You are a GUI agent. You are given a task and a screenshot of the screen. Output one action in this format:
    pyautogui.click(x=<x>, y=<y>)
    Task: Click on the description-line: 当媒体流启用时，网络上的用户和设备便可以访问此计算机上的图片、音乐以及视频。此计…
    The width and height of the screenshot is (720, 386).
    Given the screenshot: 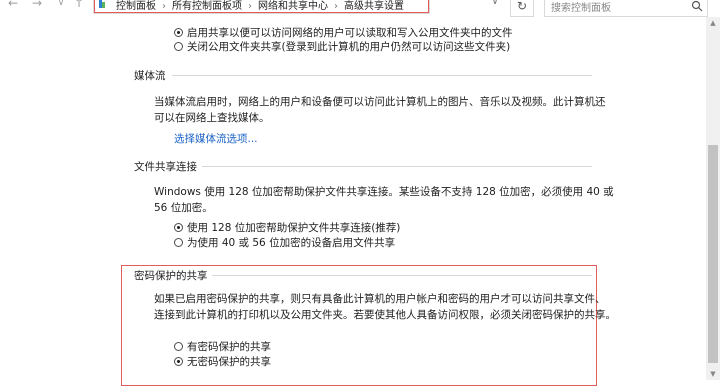 What is the action you would take?
    pyautogui.click(x=380, y=102)
    